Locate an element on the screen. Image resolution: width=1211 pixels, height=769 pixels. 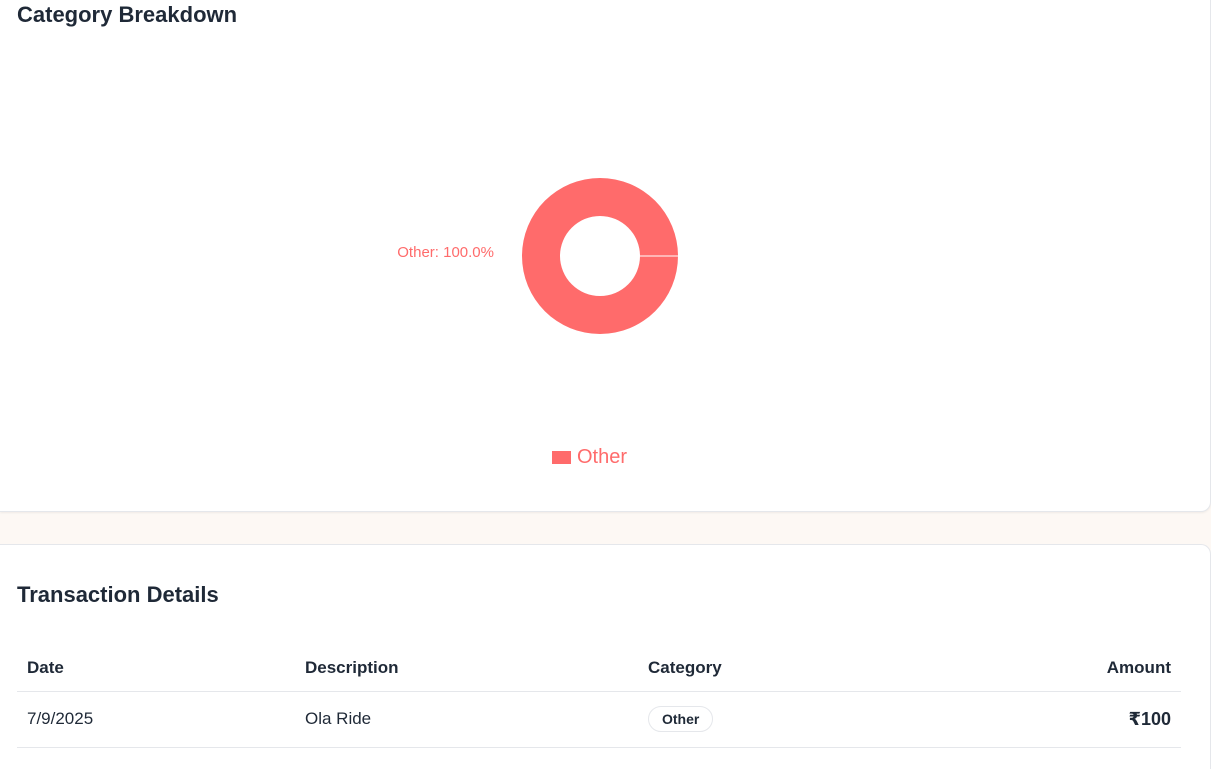
transaction-date: 7/9/2025 is located at coordinates (156, 719).